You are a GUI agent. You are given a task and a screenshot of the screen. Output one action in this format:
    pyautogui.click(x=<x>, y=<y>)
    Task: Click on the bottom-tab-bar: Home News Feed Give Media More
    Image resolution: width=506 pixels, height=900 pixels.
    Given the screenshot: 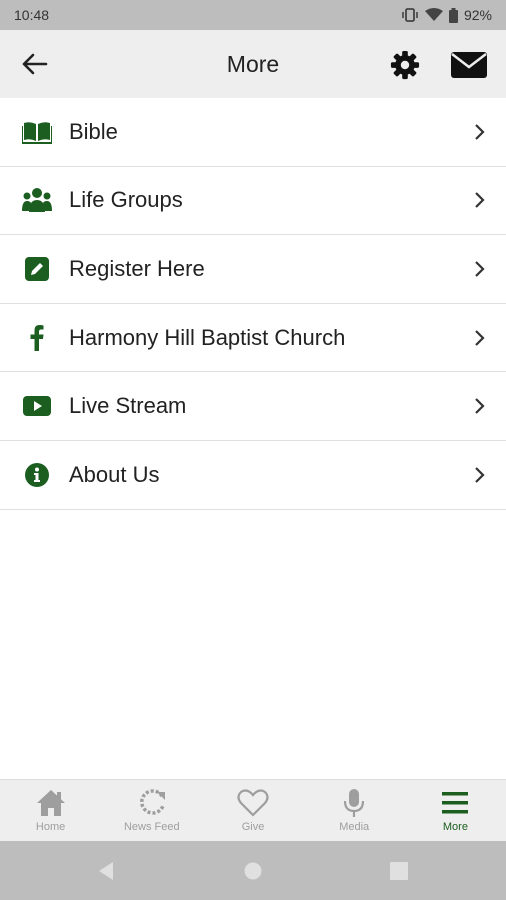 What is the action you would take?
    pyautogui.click(x=253, y=810)
    